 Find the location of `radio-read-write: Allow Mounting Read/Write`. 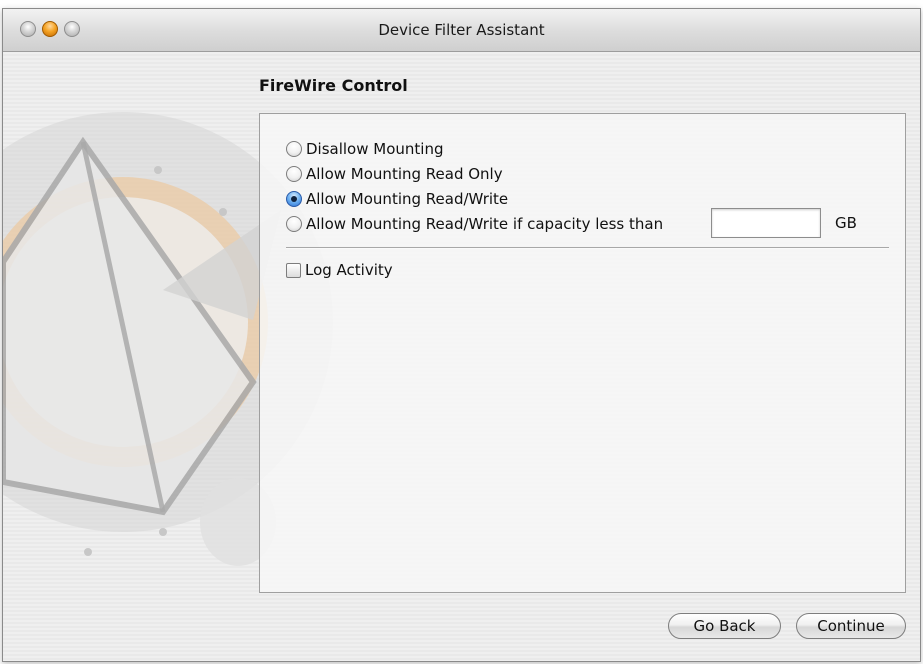

radio-read-write: Allow Mounting Read/Write is located at coordinates (397, 199).